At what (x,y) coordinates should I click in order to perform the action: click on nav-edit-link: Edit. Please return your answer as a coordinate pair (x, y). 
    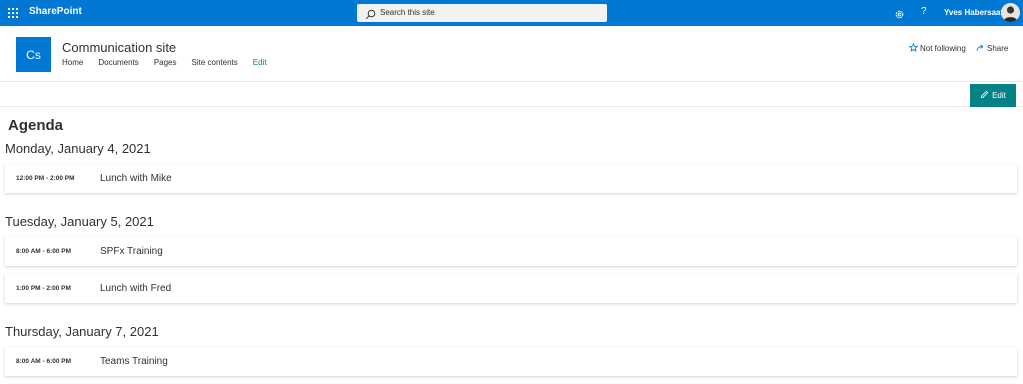
    Looking at the image, I should click on (260, 62).